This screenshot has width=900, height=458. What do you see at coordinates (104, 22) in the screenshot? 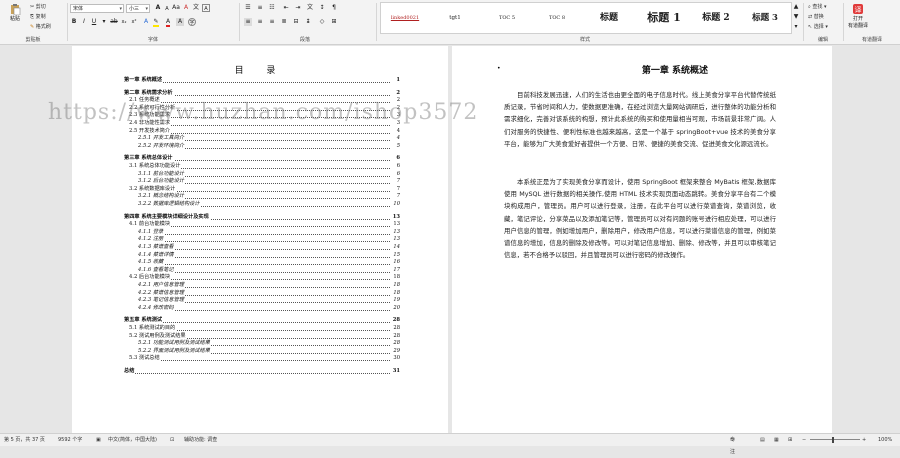
I see `underline-dropdown-icon: ▾` at bounding box center [104, 22].